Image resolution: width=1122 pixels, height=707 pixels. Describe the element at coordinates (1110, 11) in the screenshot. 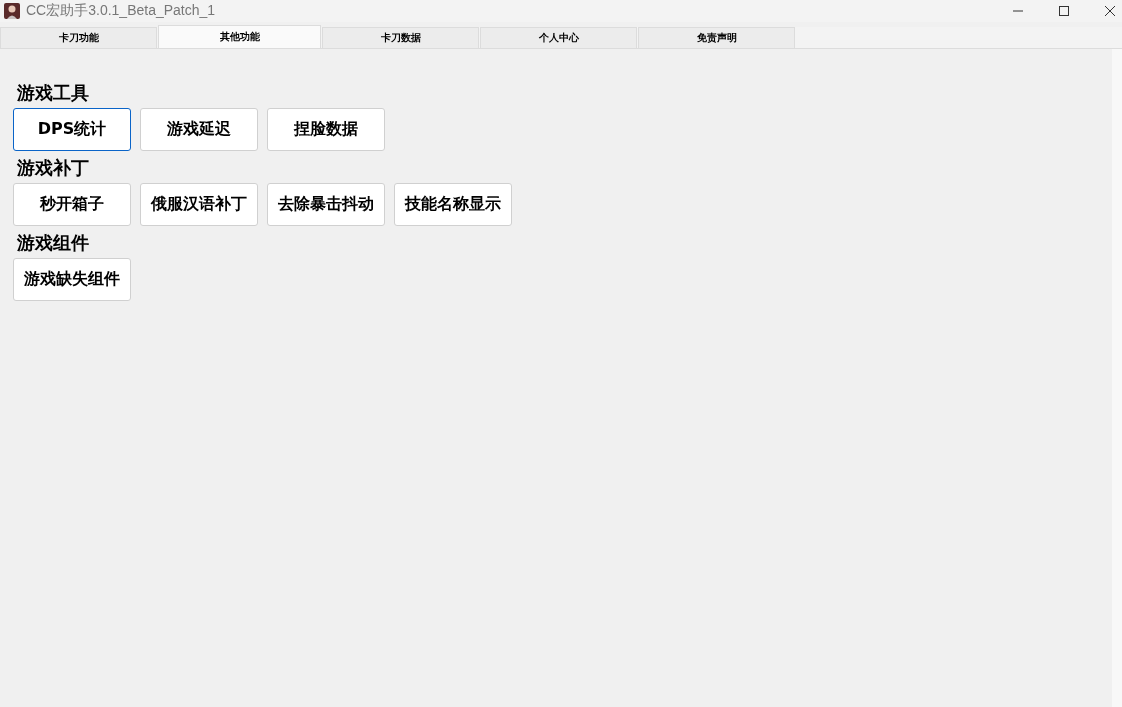

I see `close-icon` at that location.